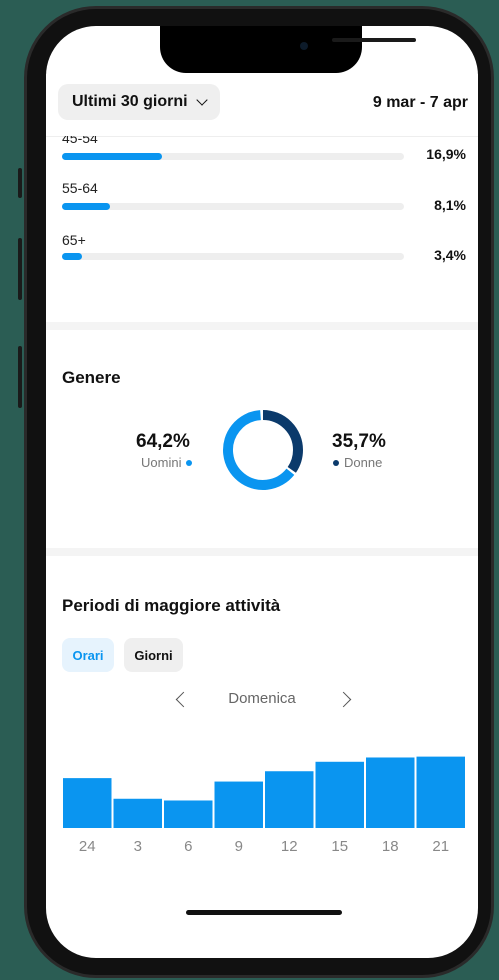 The width and height of the screenshot is (499, 980). I want to click on tab-orari-label: Orari, so click(88, 655).